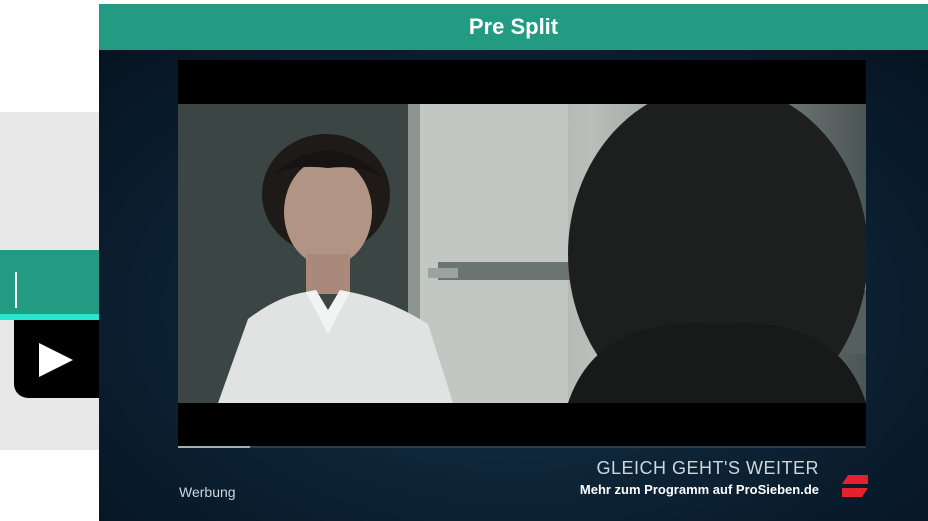 The height and width of the screenshot is (521, 928). What do you see at coordinates (699, 489) in the screenshot?
I see `continue-subtitle: Mehr zum Programm auf ProSieben.de` at bounding box center [699, 489].